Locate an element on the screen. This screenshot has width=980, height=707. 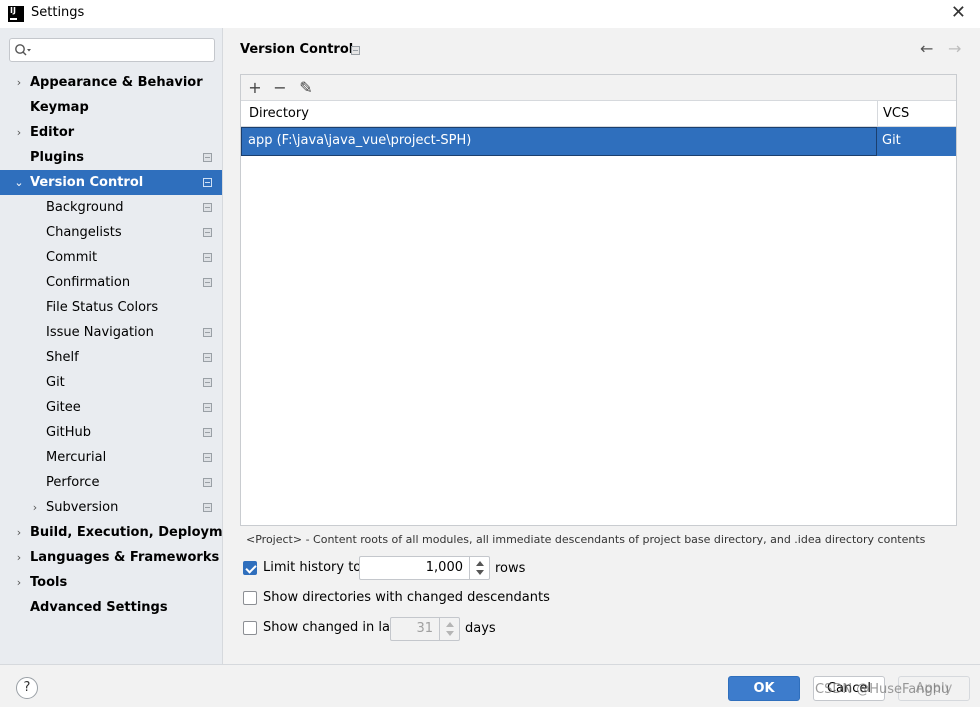
sidebar-item-label: Languages & Frameworks is located at coordinates (125, 557).